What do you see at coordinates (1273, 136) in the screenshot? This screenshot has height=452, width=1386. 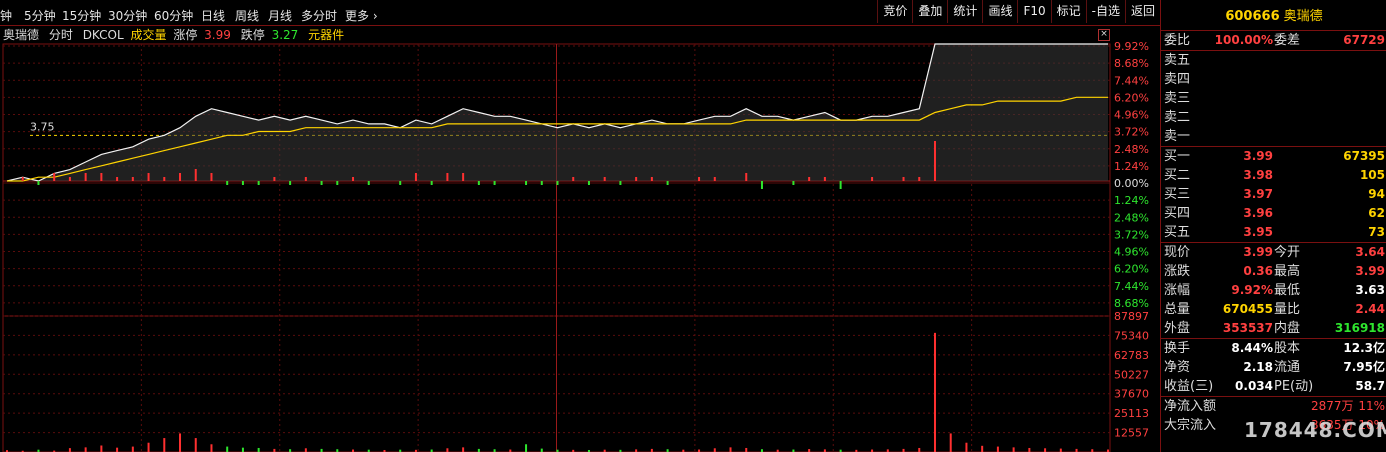 I see `ask-row: 卖一` at bounding box center [1273, 136].